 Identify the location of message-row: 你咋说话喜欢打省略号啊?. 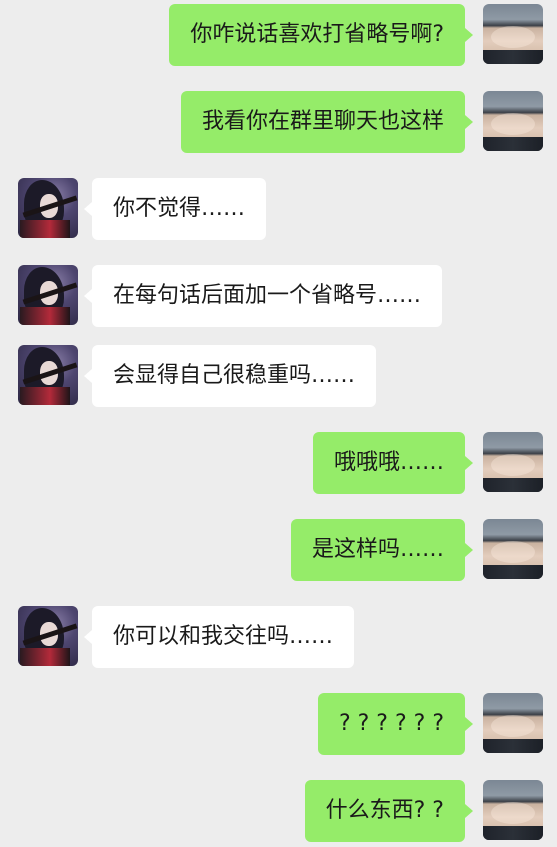
(278, 35).